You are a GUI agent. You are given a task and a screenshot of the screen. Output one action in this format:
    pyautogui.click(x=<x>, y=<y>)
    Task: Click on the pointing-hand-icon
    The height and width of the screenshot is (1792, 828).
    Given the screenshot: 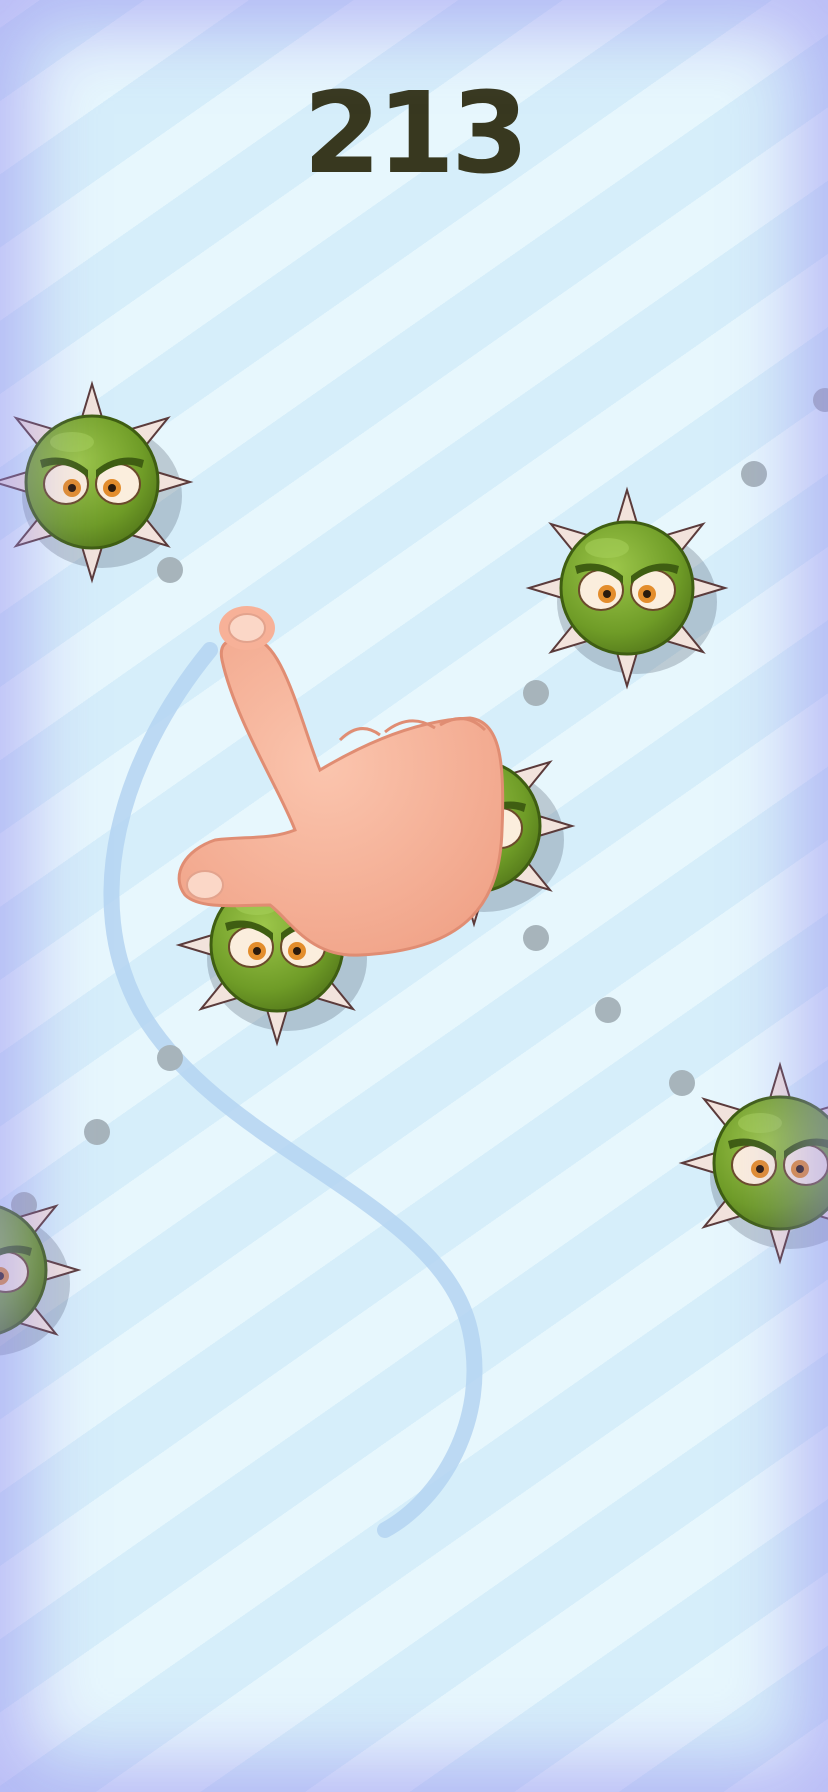 What is the action you would take?
    pyautogui.click(x=341, y=781)
    